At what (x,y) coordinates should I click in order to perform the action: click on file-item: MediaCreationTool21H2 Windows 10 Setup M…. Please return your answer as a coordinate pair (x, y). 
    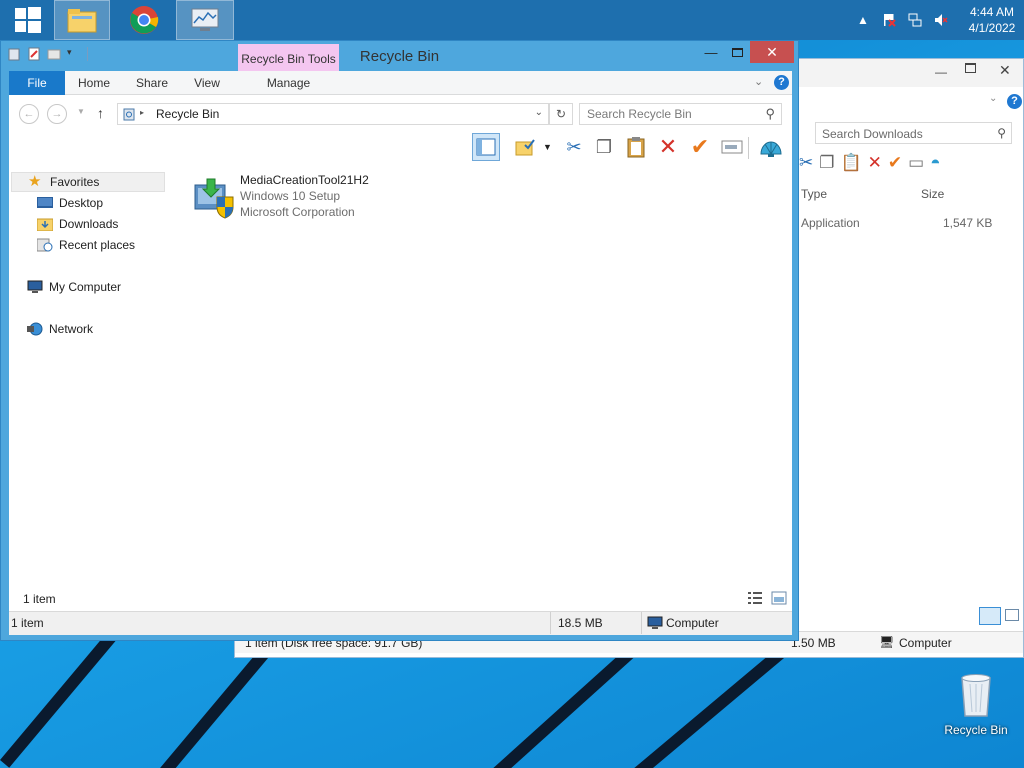
    Looking at the image, I should click on (289, 197).